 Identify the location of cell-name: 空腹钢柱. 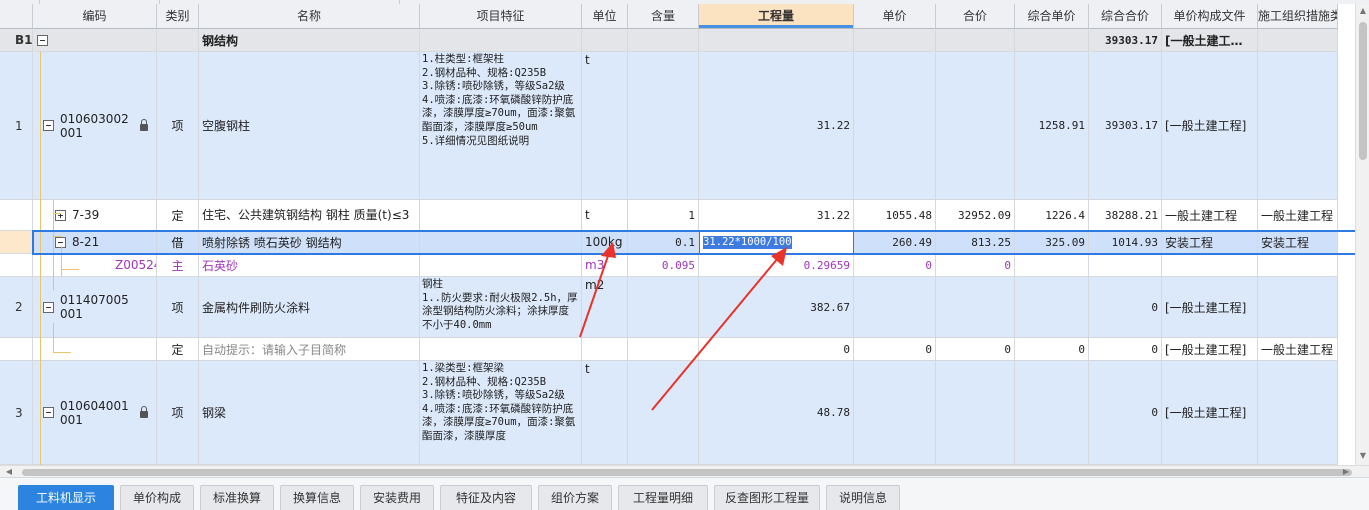
(309, 126).